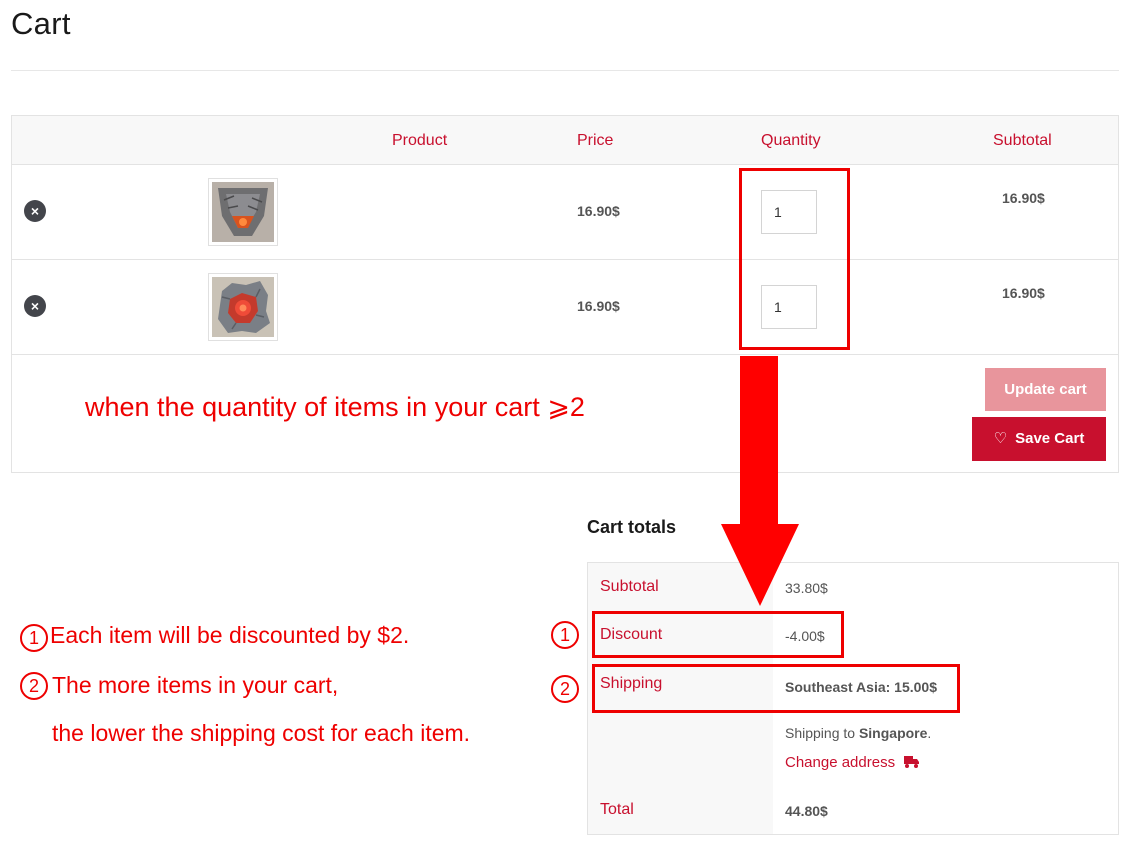  I want to click on update-cart-button: Update cart, so click(1045, 389).